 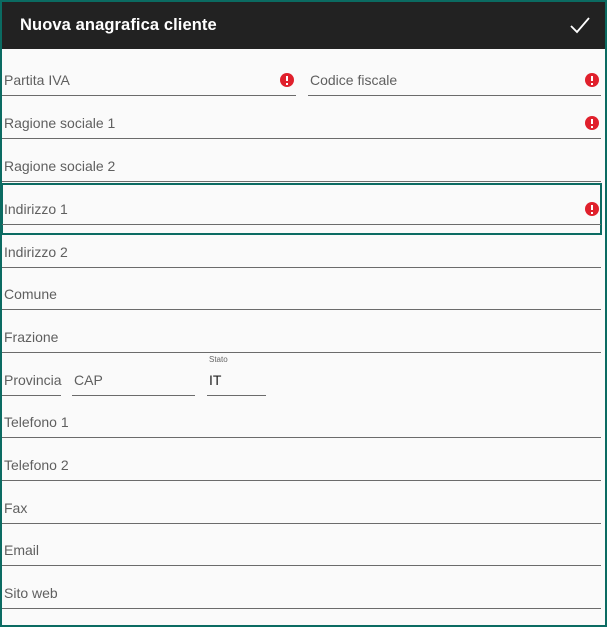 I want to click on comune-underline, so click(x=301, y=309).